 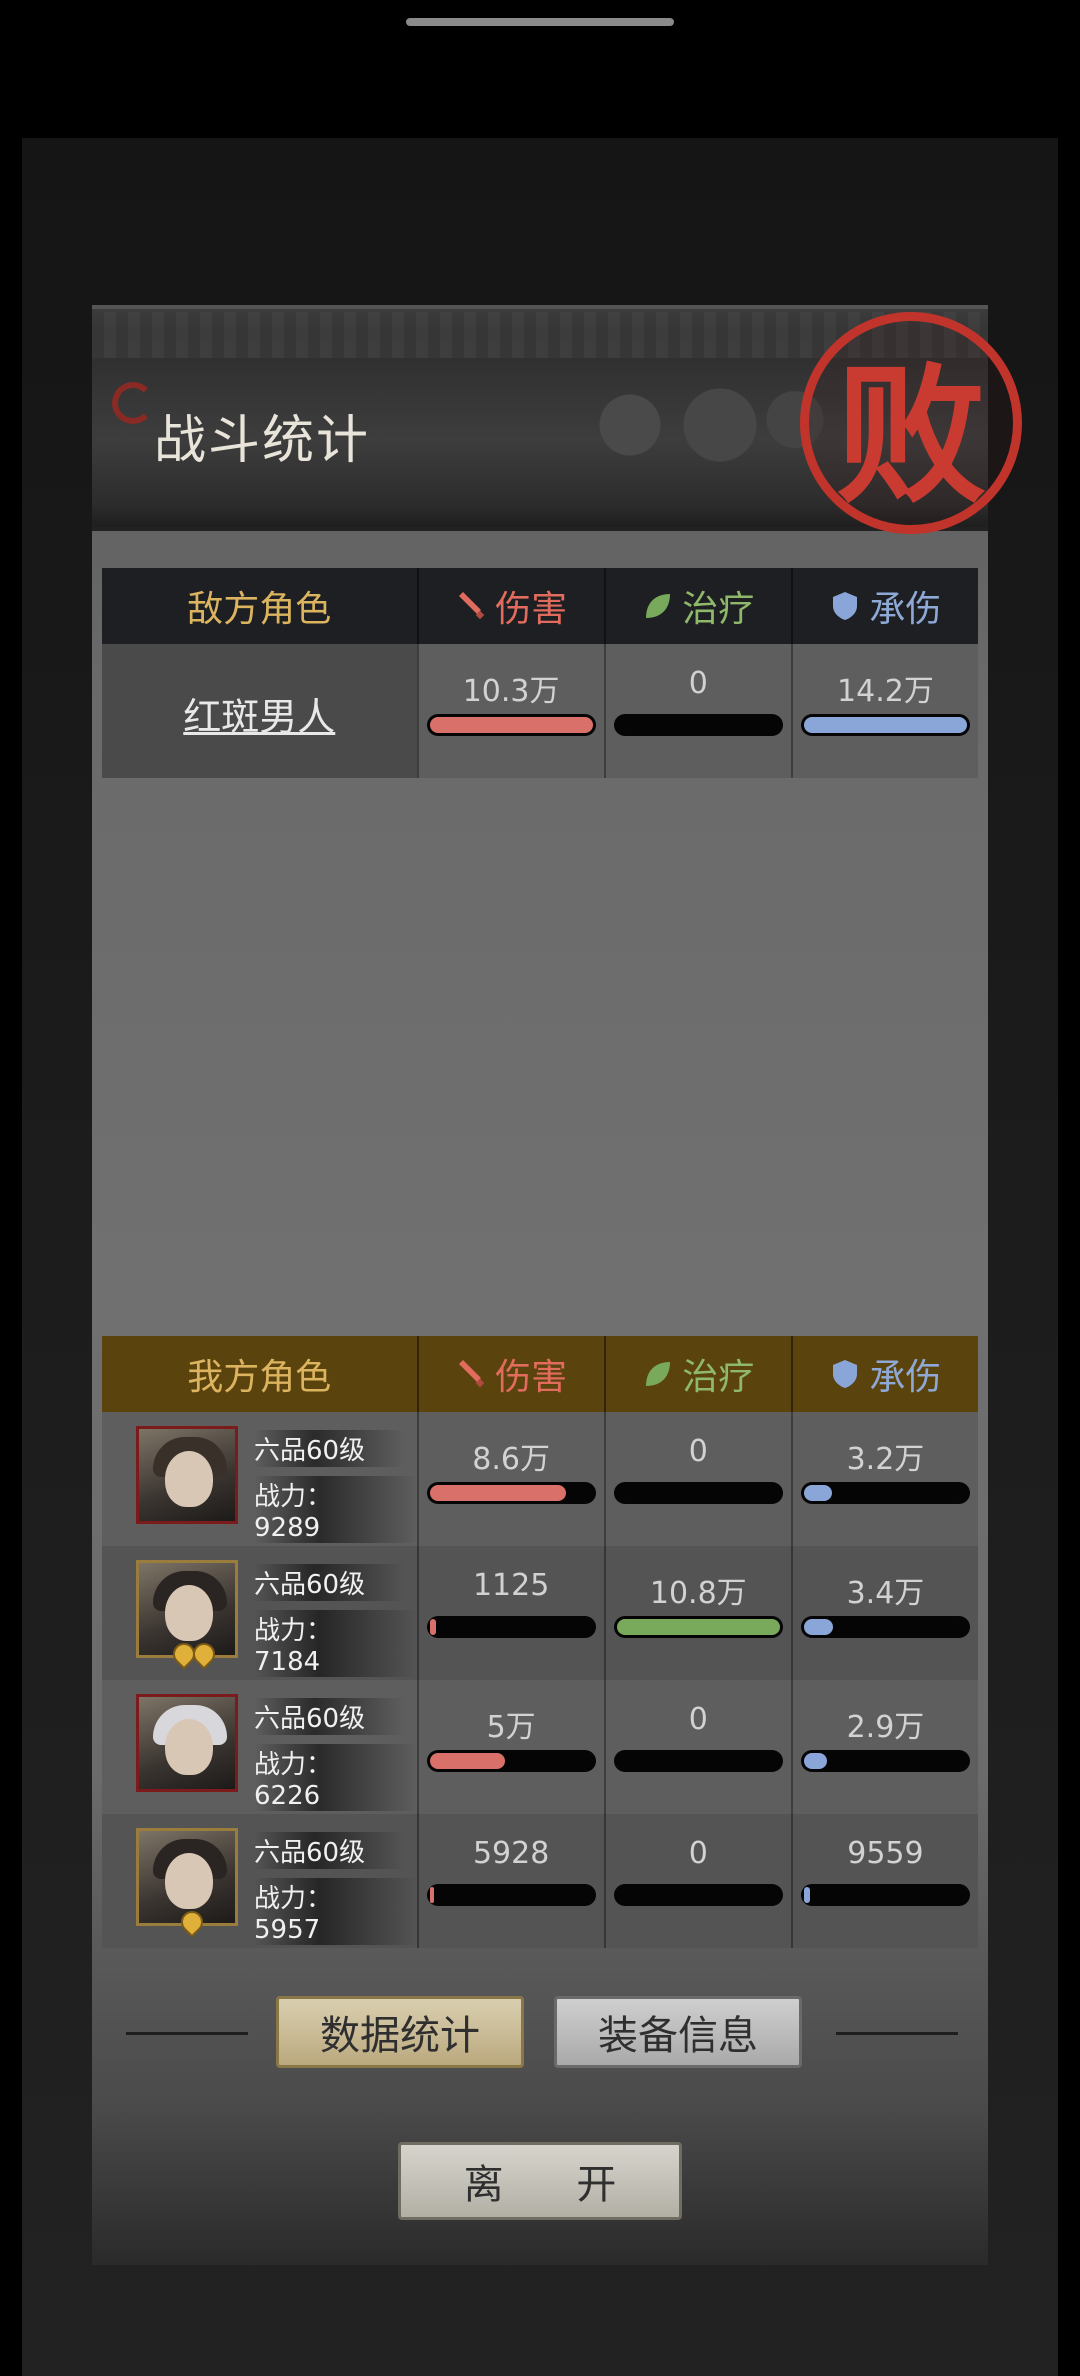 I want to click on damage-cell: 5928, so click(x=510, y=1881).